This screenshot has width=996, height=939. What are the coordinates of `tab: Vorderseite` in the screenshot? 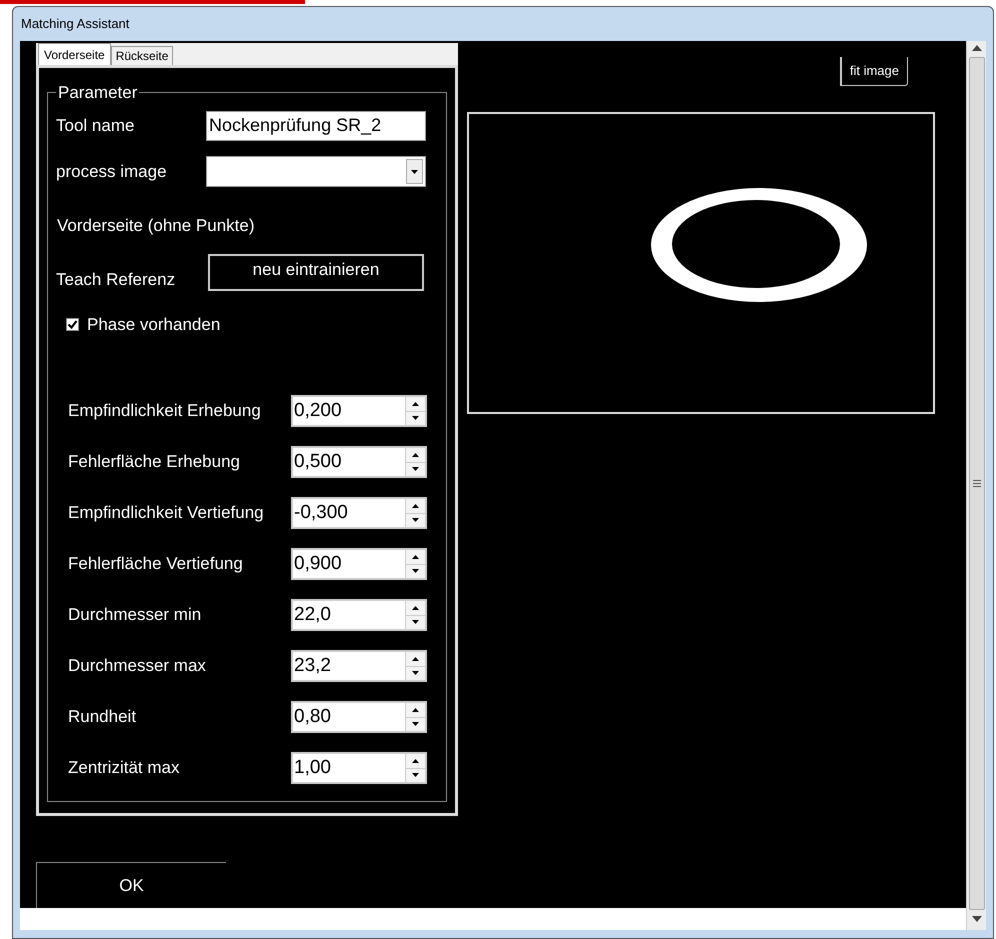 It's located at (74, 54).